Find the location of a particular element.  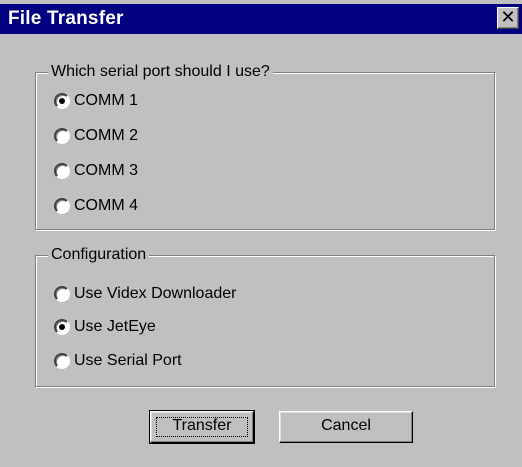

radio-use-serial-port: Use Serial Port is located at coordinates (118, 361).